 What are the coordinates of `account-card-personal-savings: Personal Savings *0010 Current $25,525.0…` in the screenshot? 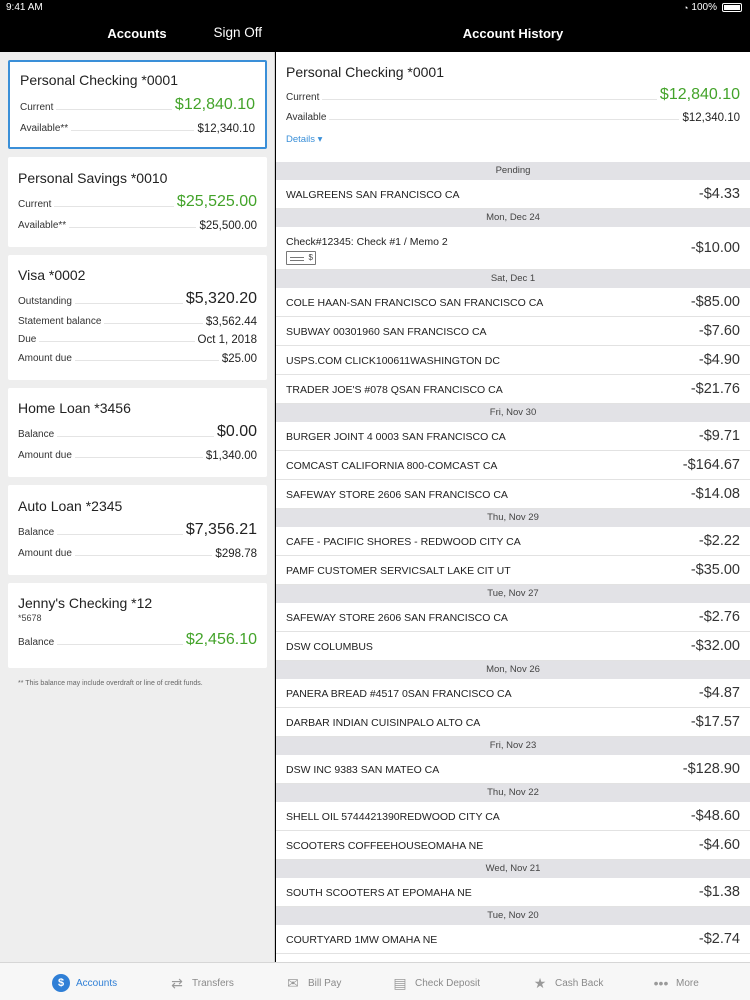 It's located at (137, 202).